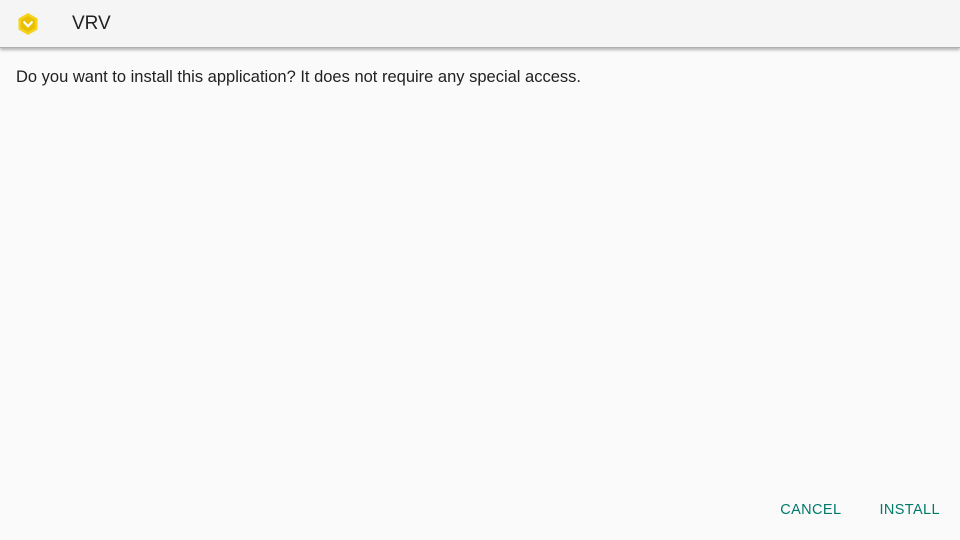 This screenshot has width=960, height=540. What do you see at coordinates (480, 24) in the screenshot?
I see `app-header: VRV` at bounding box center [480, 24].